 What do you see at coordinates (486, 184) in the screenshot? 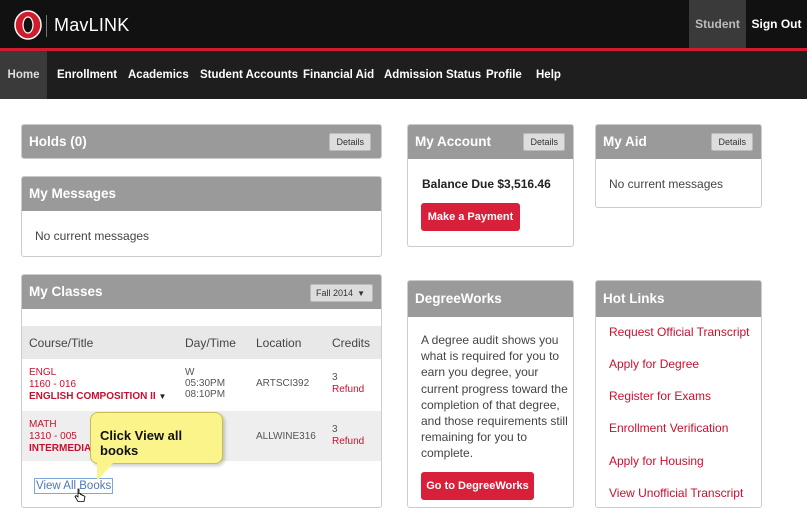
I see `balance-due: Balance Due $3,516.46` at bounding box center [486, 184].